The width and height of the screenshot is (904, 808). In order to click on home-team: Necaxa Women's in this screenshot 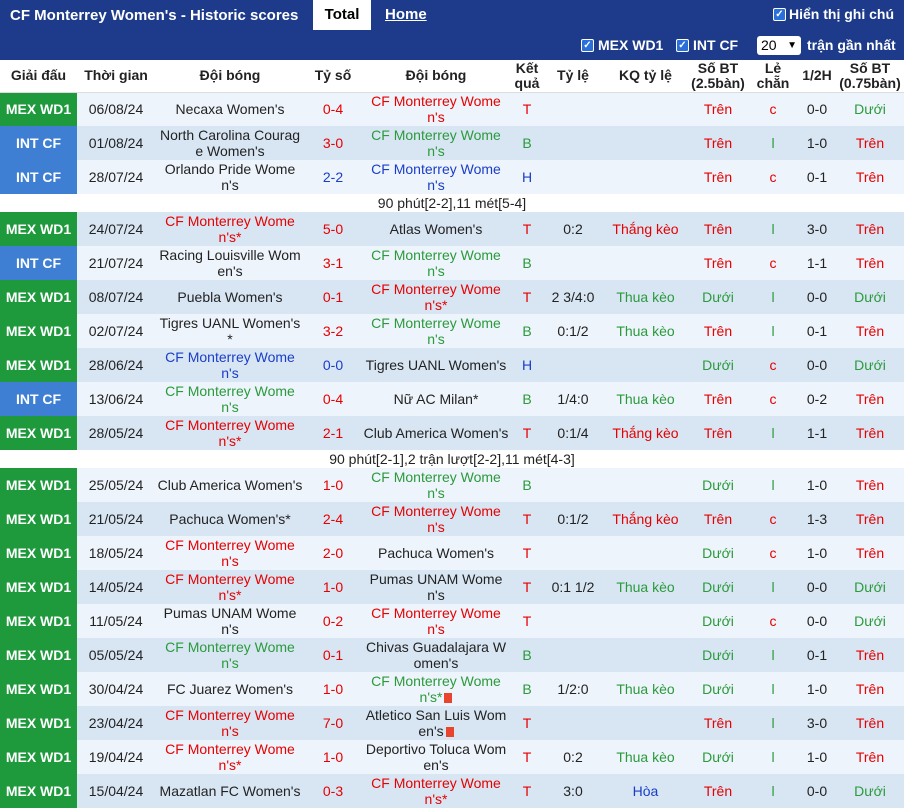, I will do `click(230, 109)`.